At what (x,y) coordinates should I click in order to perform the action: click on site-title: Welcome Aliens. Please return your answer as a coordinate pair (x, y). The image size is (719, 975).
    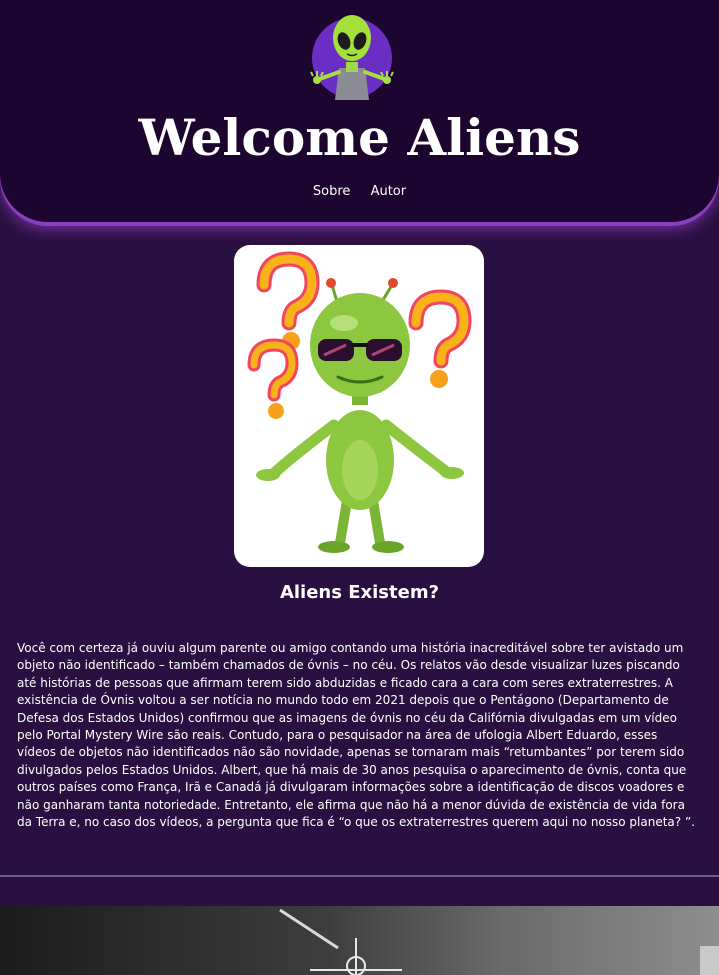
    Looking at the image, I should click on (359, 137).